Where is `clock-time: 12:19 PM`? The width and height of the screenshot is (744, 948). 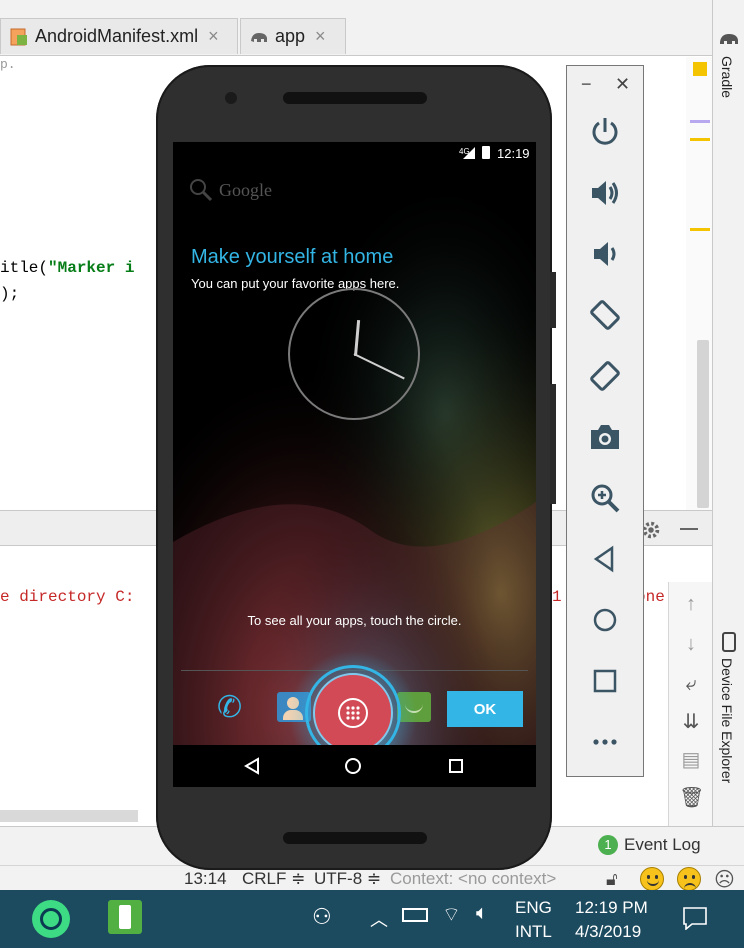
clock-time: 12:19 PM is located at coordinates (611, 908).